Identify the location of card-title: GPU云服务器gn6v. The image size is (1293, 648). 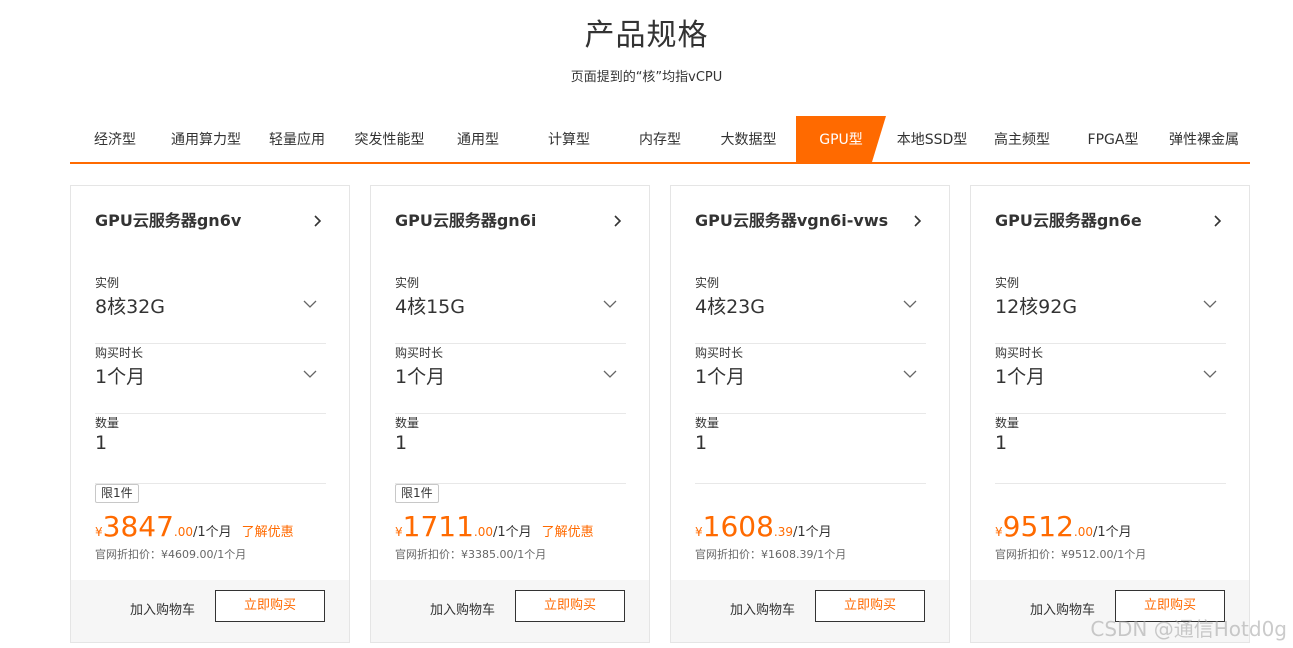
(210, 221).